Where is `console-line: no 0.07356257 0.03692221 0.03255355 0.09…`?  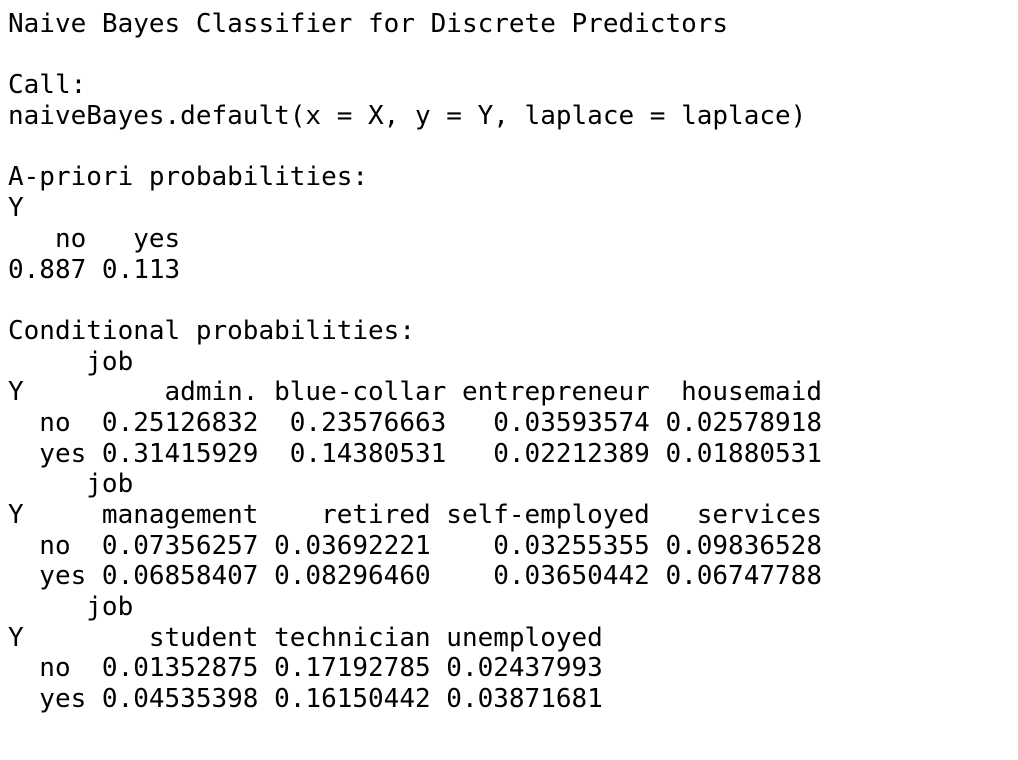
console-line: no 0.07356257 0.03692221 0.03255355 0.09… is located at coordinates (415, 545).